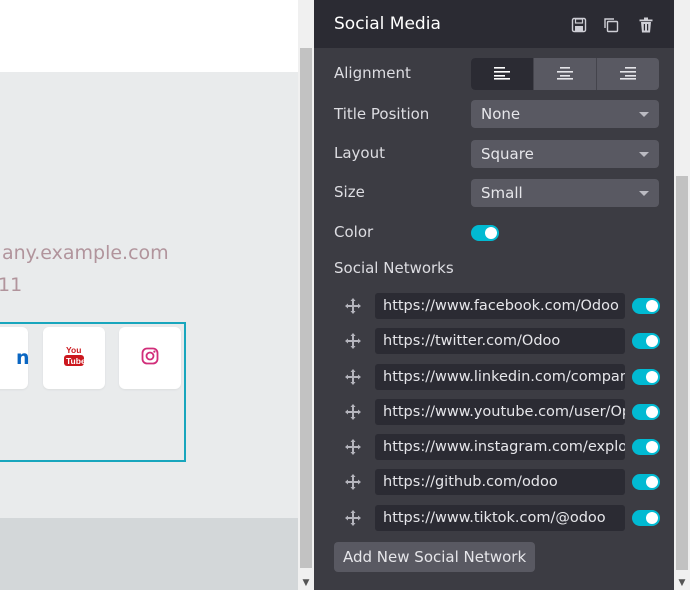  What do you see at coordinates (500, 518) in the screenshot?
I see `social-network-url-input: https://www.tiktok.com/@odoo` at bounding box center [500, 518].